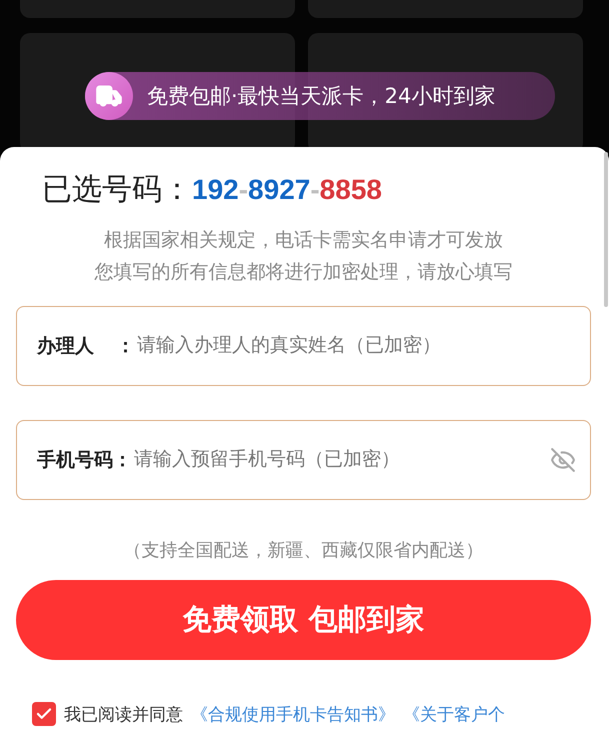 This screenshot has height=735, width=609. What do you see at coordinates (293, 714) in the screenshot?
I see `agreement-link: 《合规使用手机卡告知书》` at bounding box center [293, 714].